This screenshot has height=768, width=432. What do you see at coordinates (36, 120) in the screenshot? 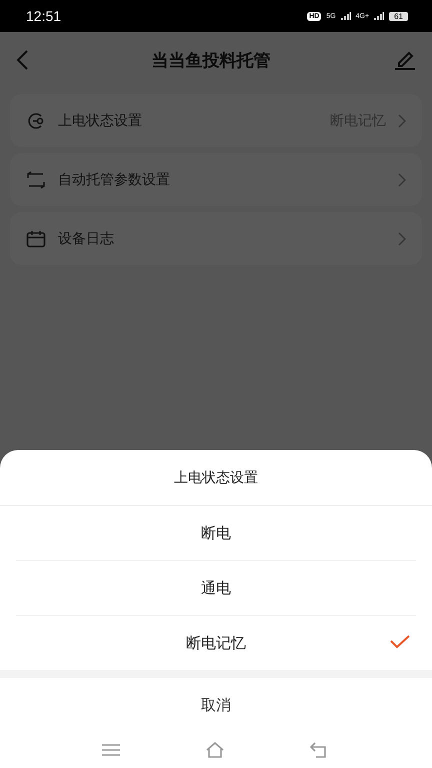
I see `power-plug-icon` at bounding box center [36, 120].